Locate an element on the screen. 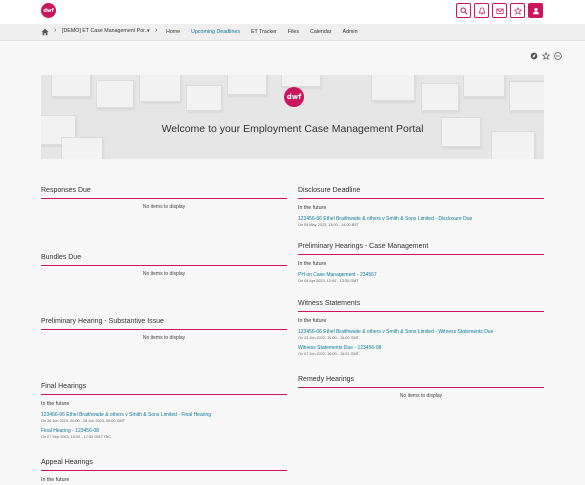 This screenshot has height=485, width=585. user-button is located at coordinates (535, 10).